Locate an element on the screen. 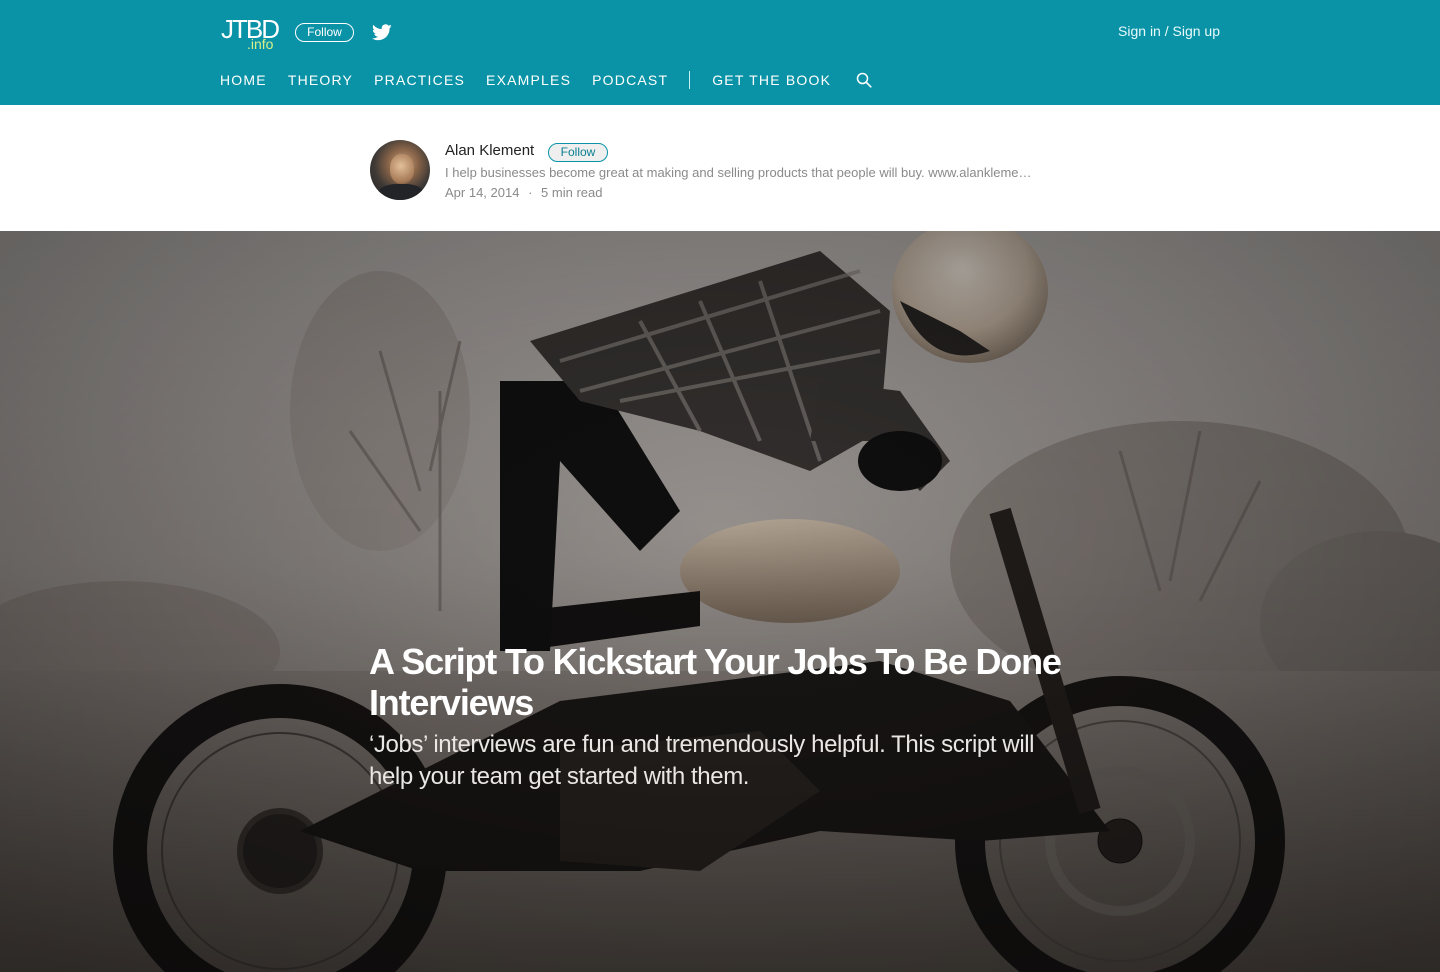 This screenshot has width=1440, height=972. nav-practices: PRACTICES is located at coordinates (419, 80).